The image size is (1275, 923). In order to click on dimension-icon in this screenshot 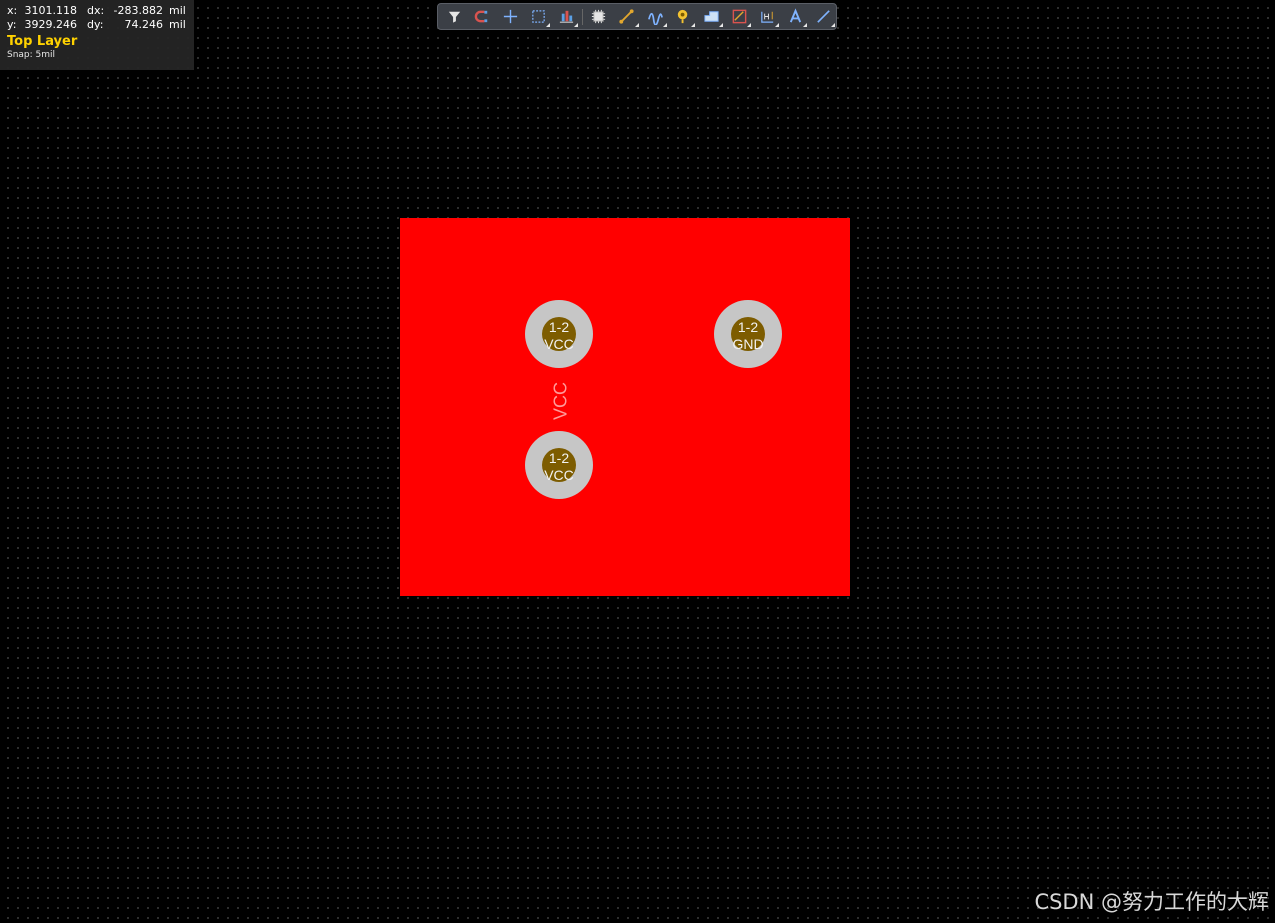, I will do `click(767, 17)`.